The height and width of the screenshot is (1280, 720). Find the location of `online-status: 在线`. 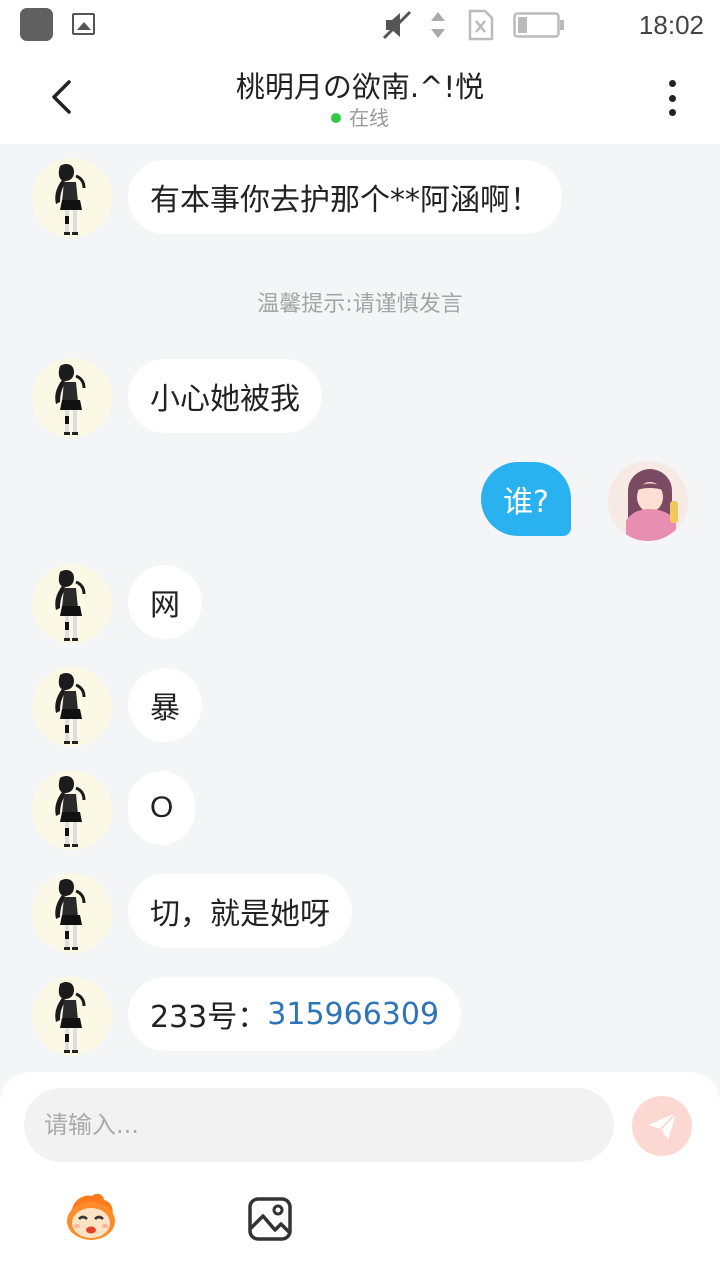

online-status: 在线 is located at coordinates (360, 116).